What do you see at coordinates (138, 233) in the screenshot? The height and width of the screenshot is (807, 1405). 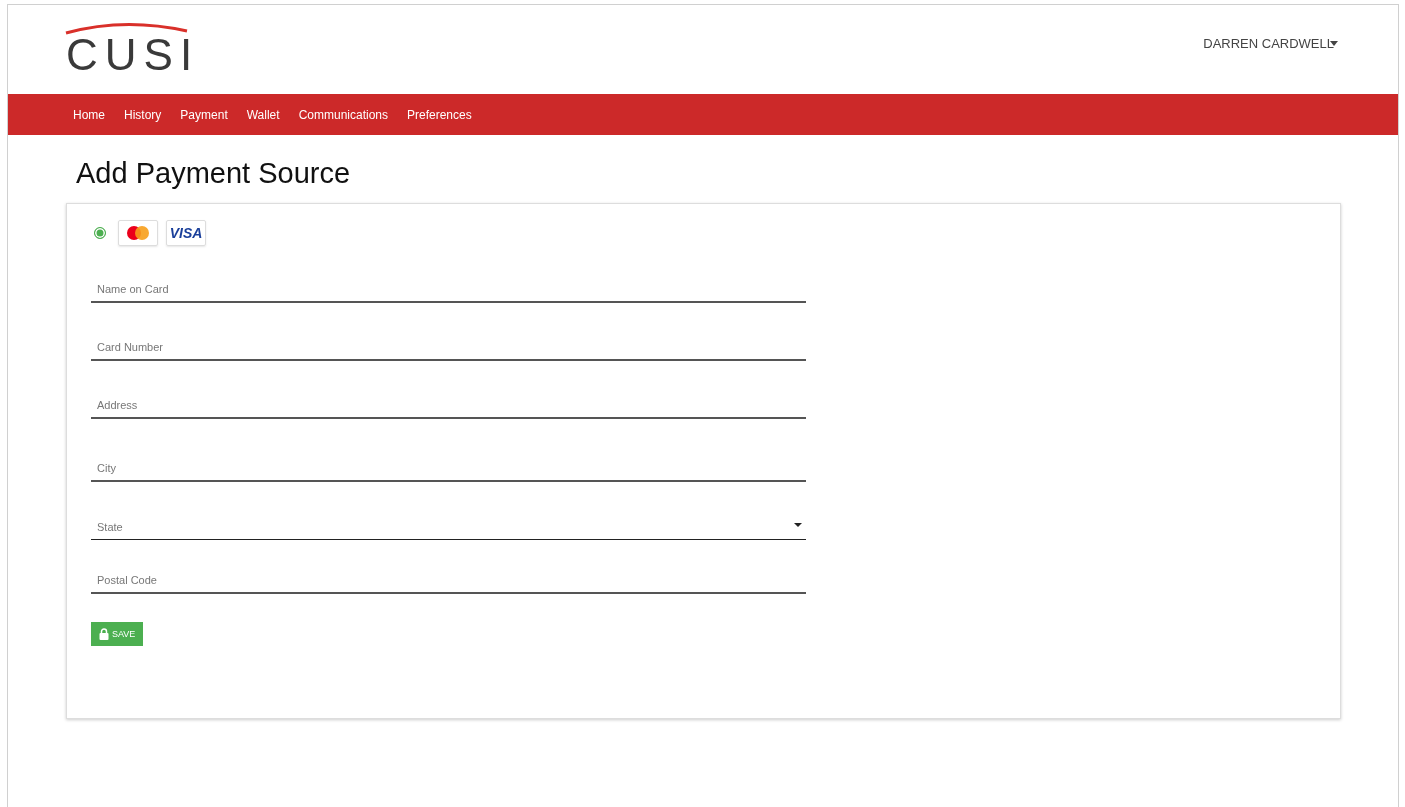 I see `card-logo` at bounding box center [138, 233].